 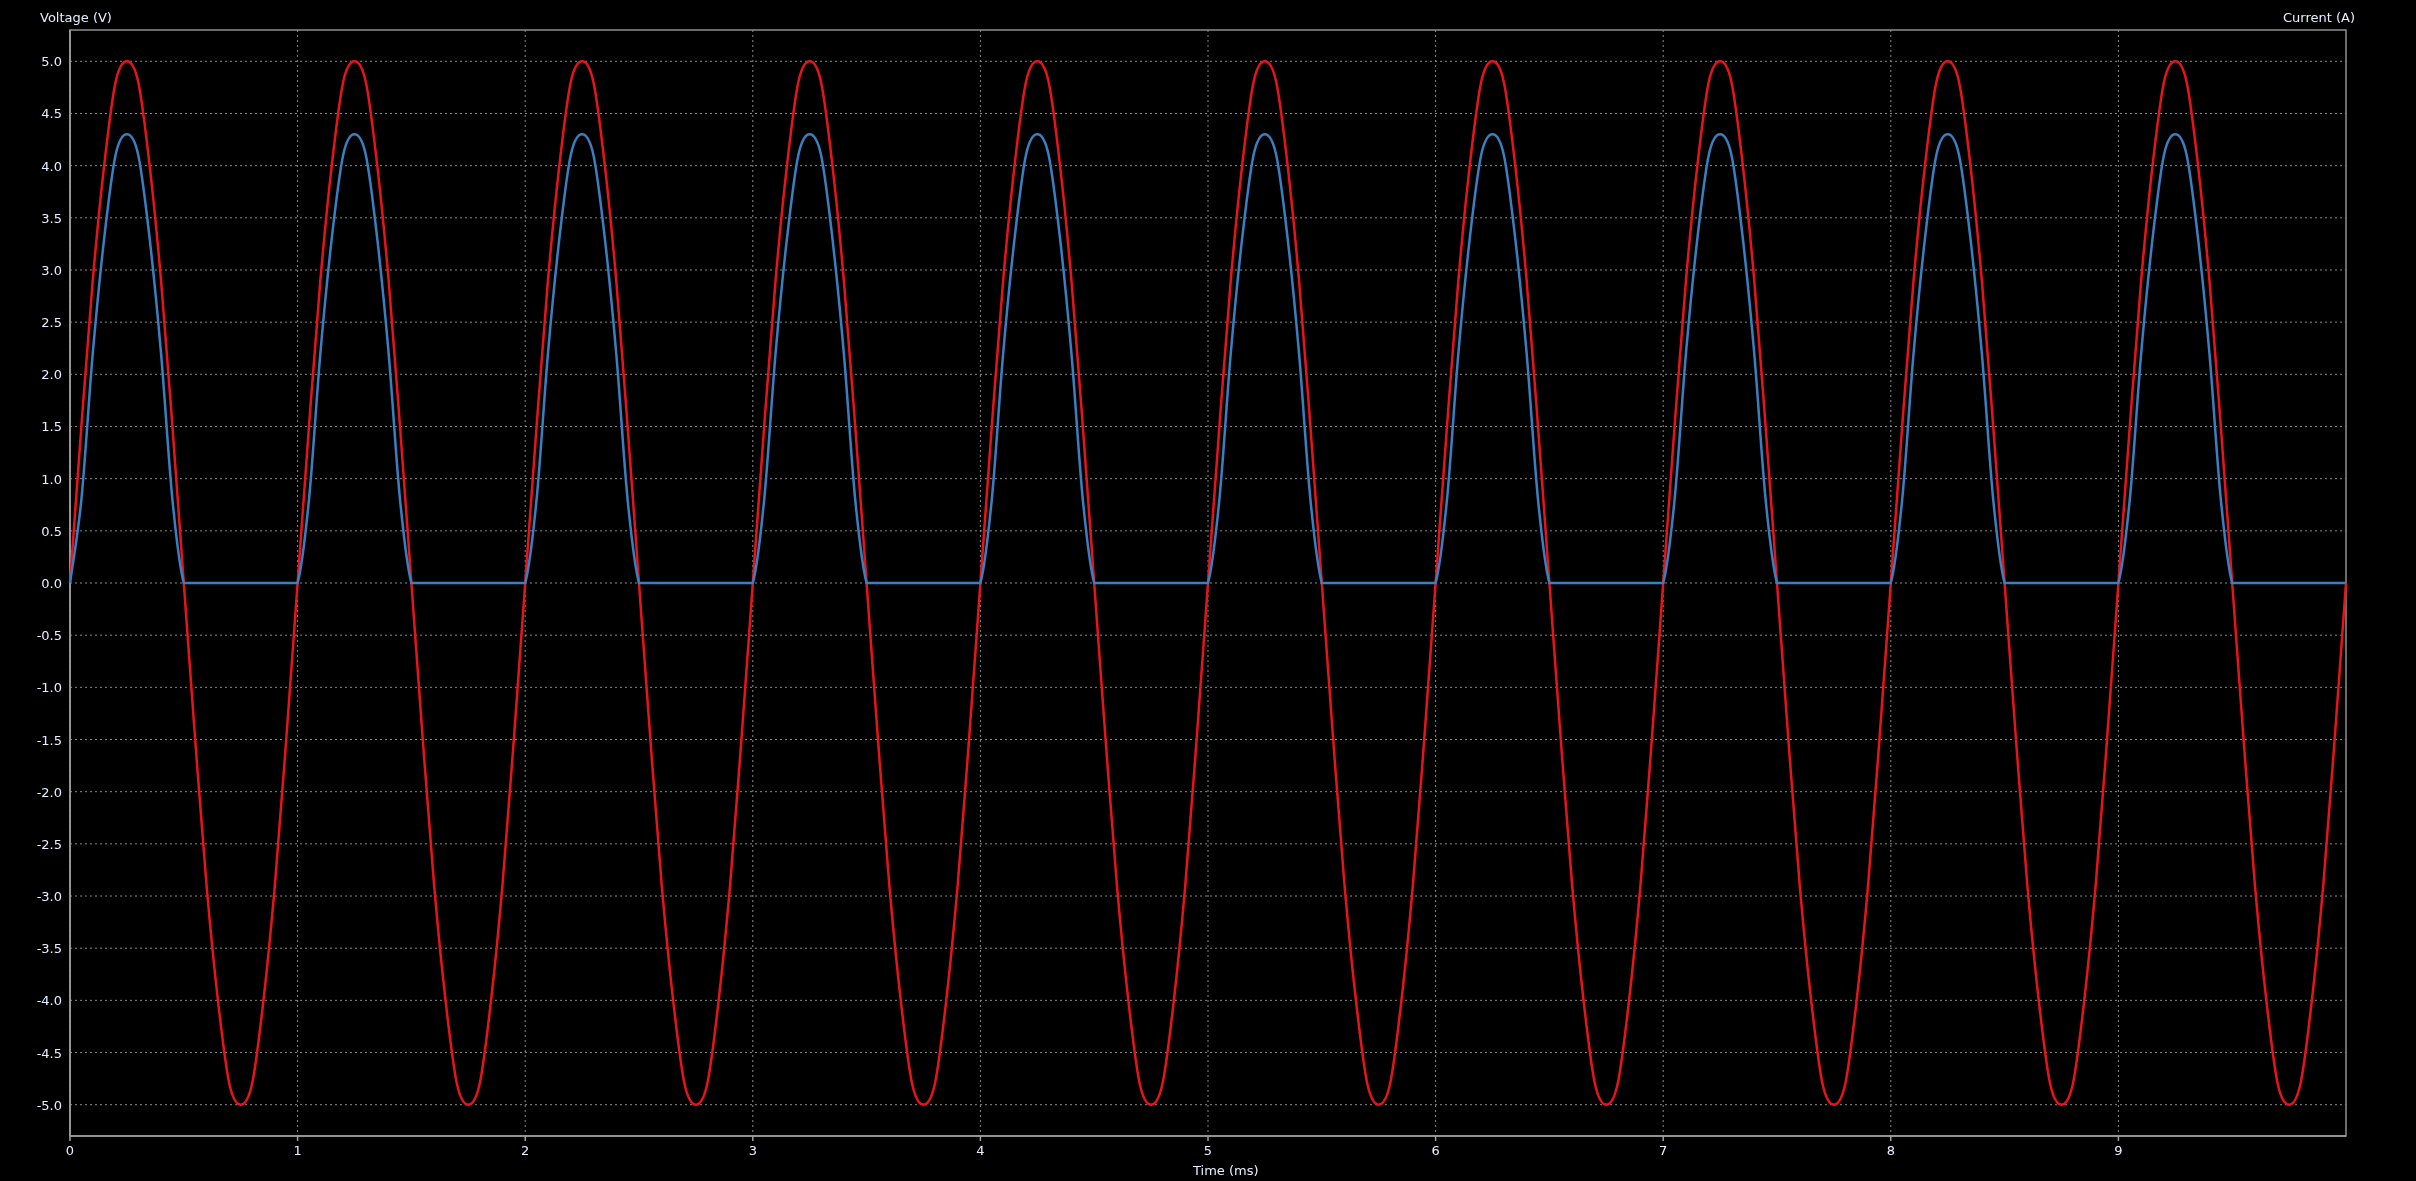 What do you see at coordinates (49, 1053) in the screenshot?
I see `y-tick-label: -4.5` at bounding box center [49, 1053].